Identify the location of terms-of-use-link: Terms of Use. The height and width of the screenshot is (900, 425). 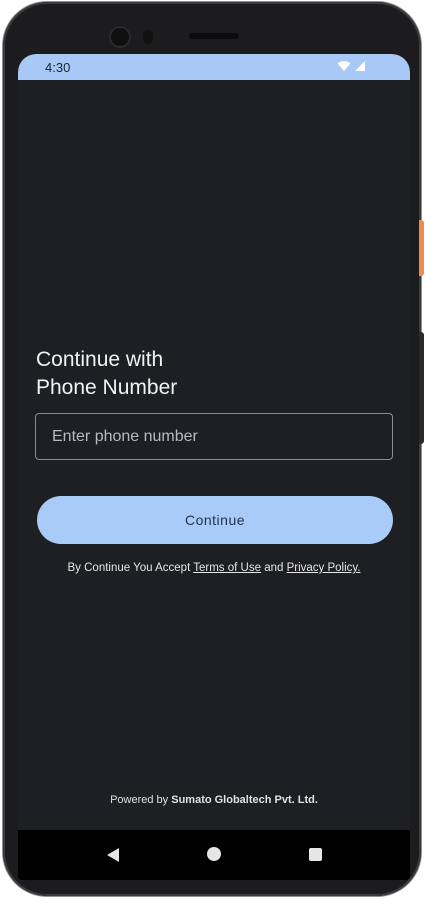
(227, 568).